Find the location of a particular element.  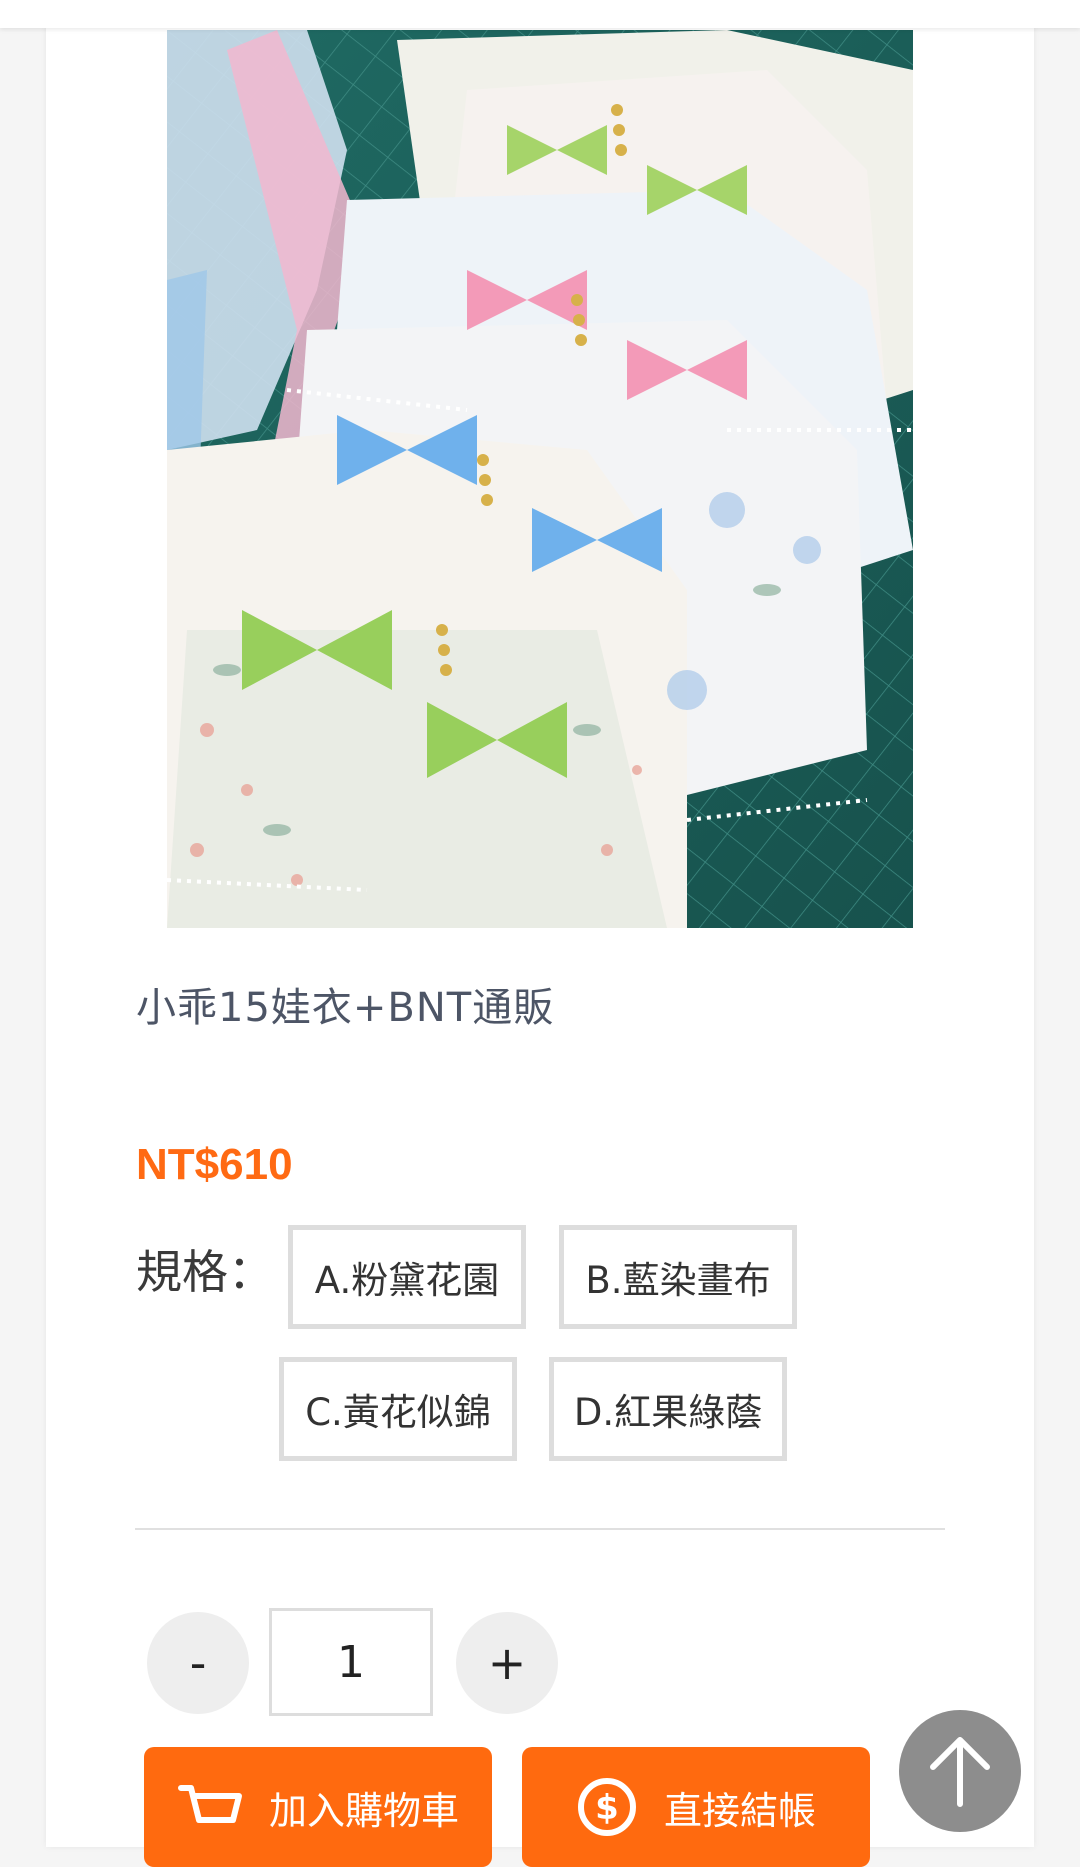

add-to-cart-label: 加入購物車 is located at coordinates (363, 1810).